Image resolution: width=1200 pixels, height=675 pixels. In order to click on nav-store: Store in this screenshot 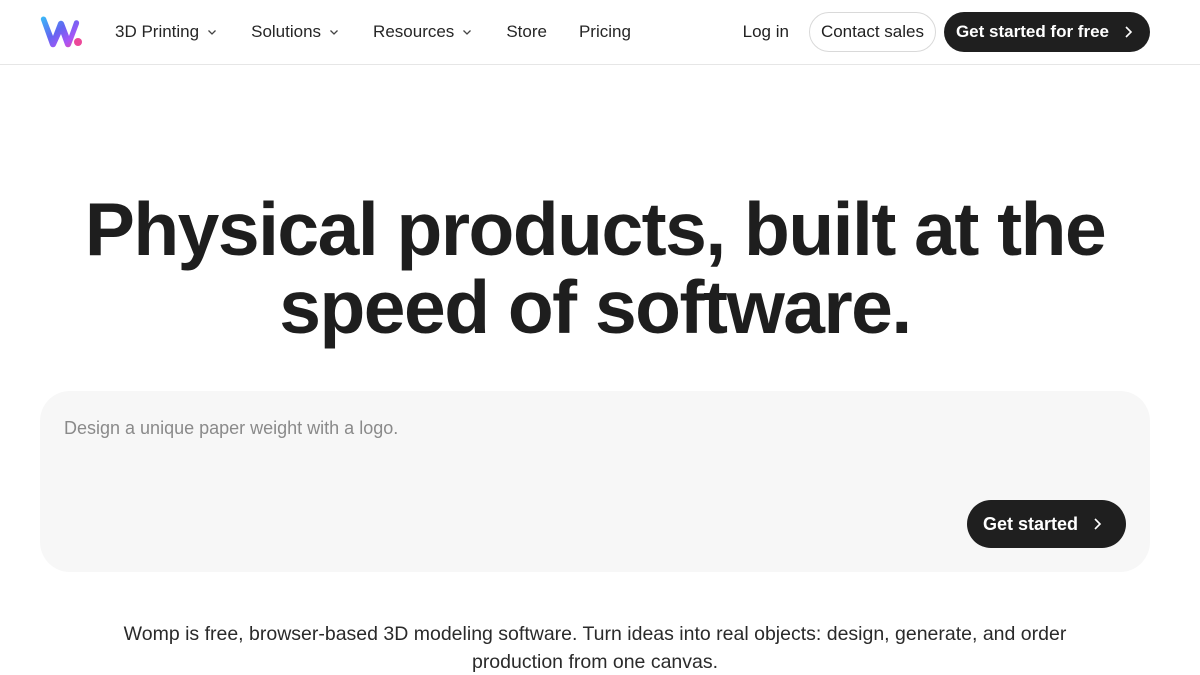, I will do `click(526, 32)`.